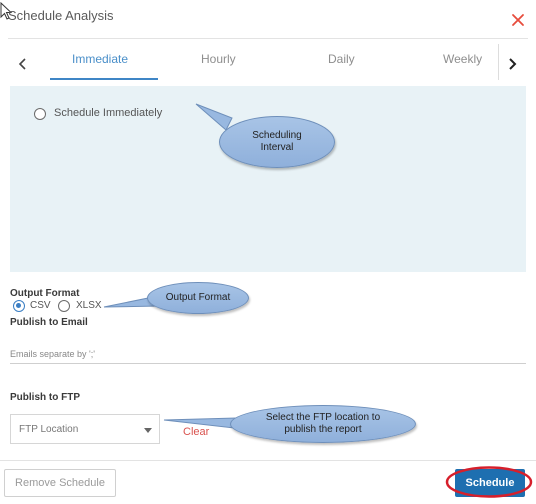  What do you see at coordinates (512, 64) in the screenshot?
I see `chevron-right-icon` at bounding box center [512, 64].